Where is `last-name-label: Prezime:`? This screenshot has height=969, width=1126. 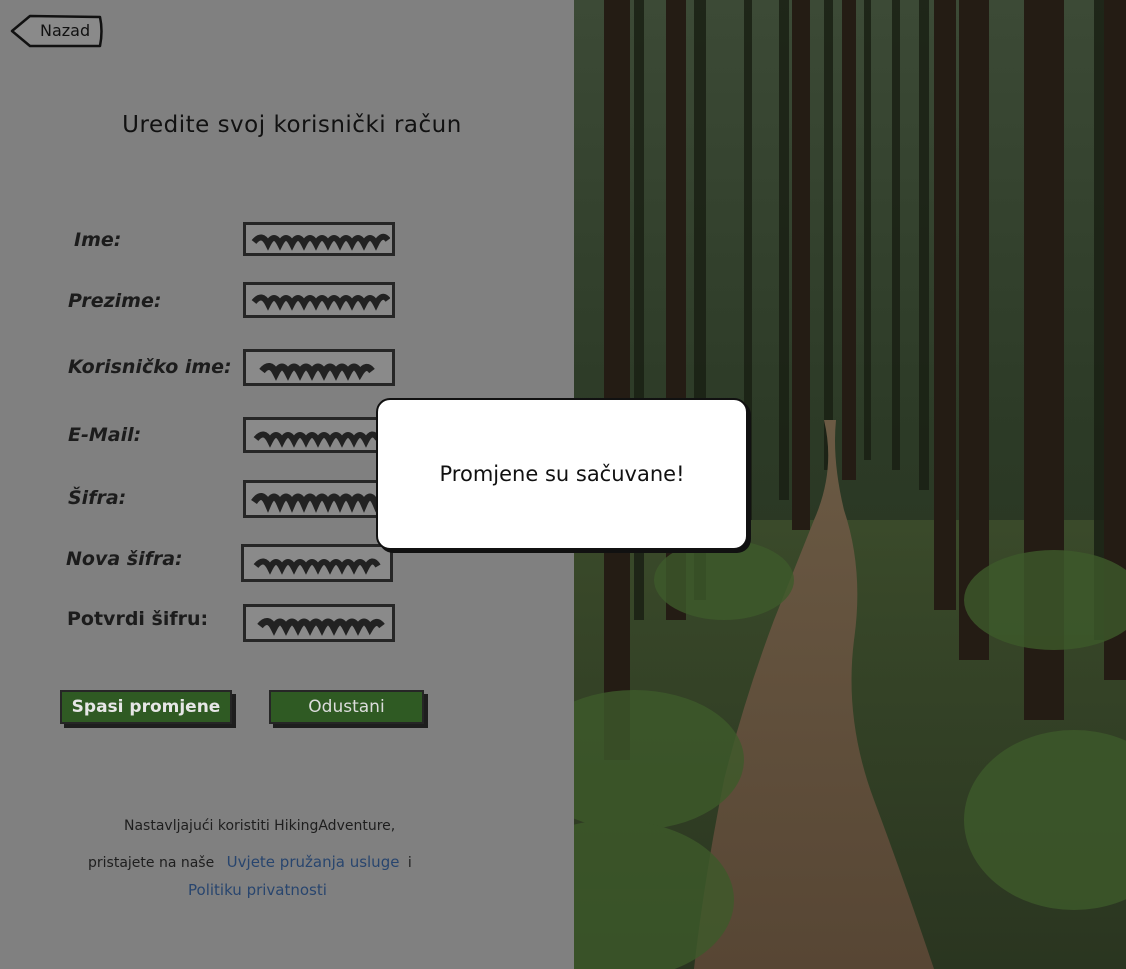 last-name-label: Prezime: is located at coordinates (115, 301).